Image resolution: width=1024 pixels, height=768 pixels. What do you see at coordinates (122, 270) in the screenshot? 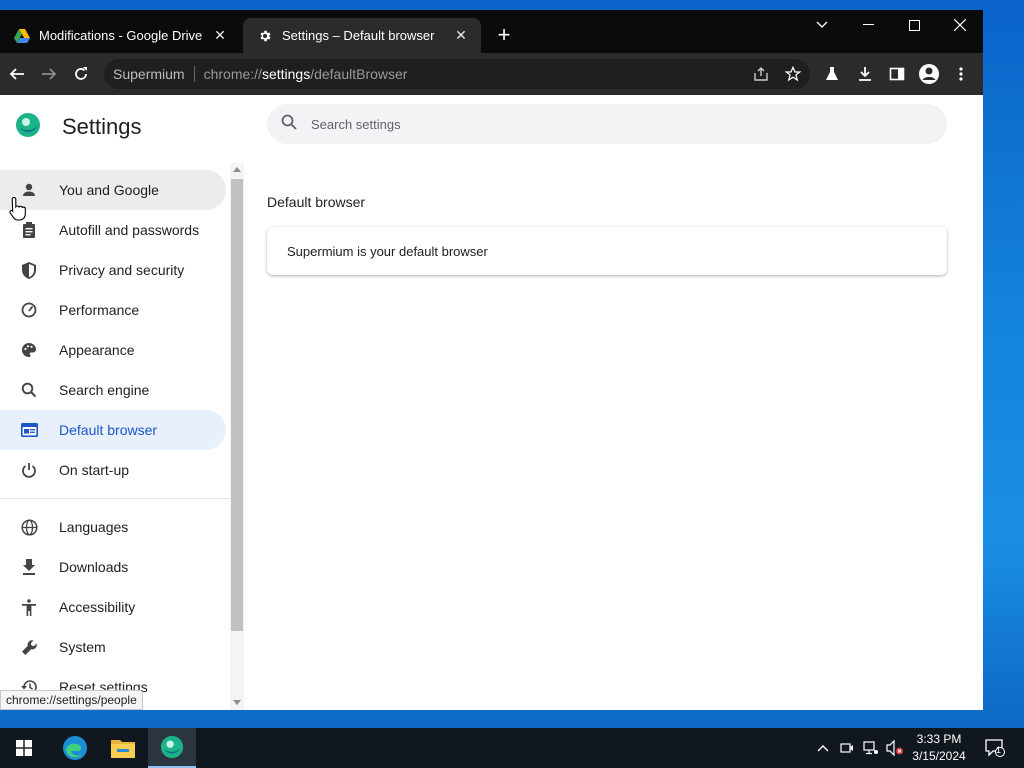
I see `sidebar-item-label: Privacy and security` at bounding box center [122, 270].